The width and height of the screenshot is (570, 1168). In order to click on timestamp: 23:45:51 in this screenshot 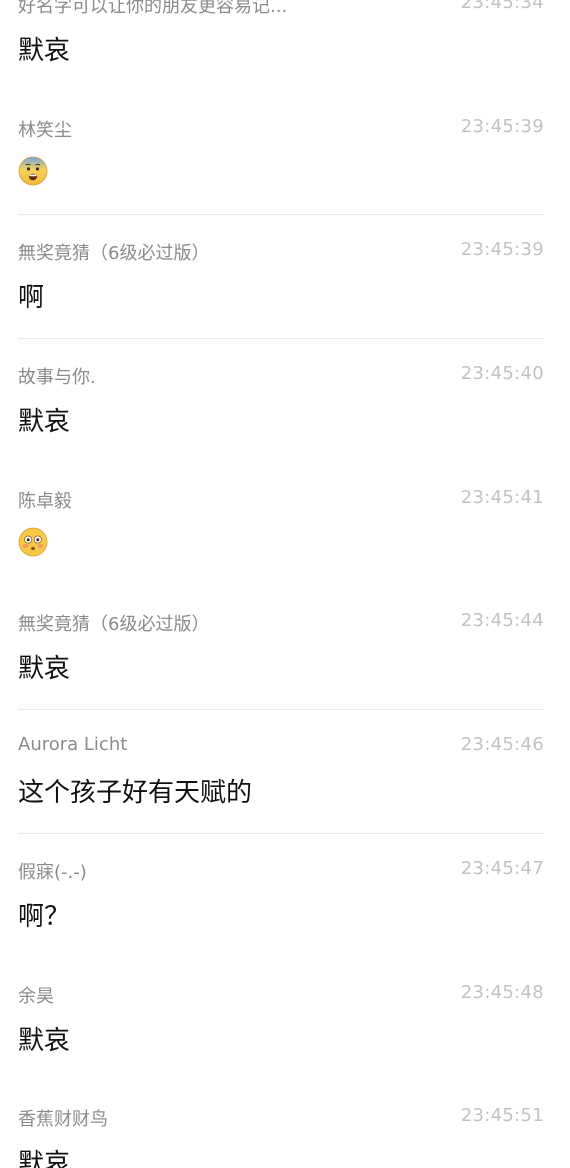, I will do `click(502, 1116)`.